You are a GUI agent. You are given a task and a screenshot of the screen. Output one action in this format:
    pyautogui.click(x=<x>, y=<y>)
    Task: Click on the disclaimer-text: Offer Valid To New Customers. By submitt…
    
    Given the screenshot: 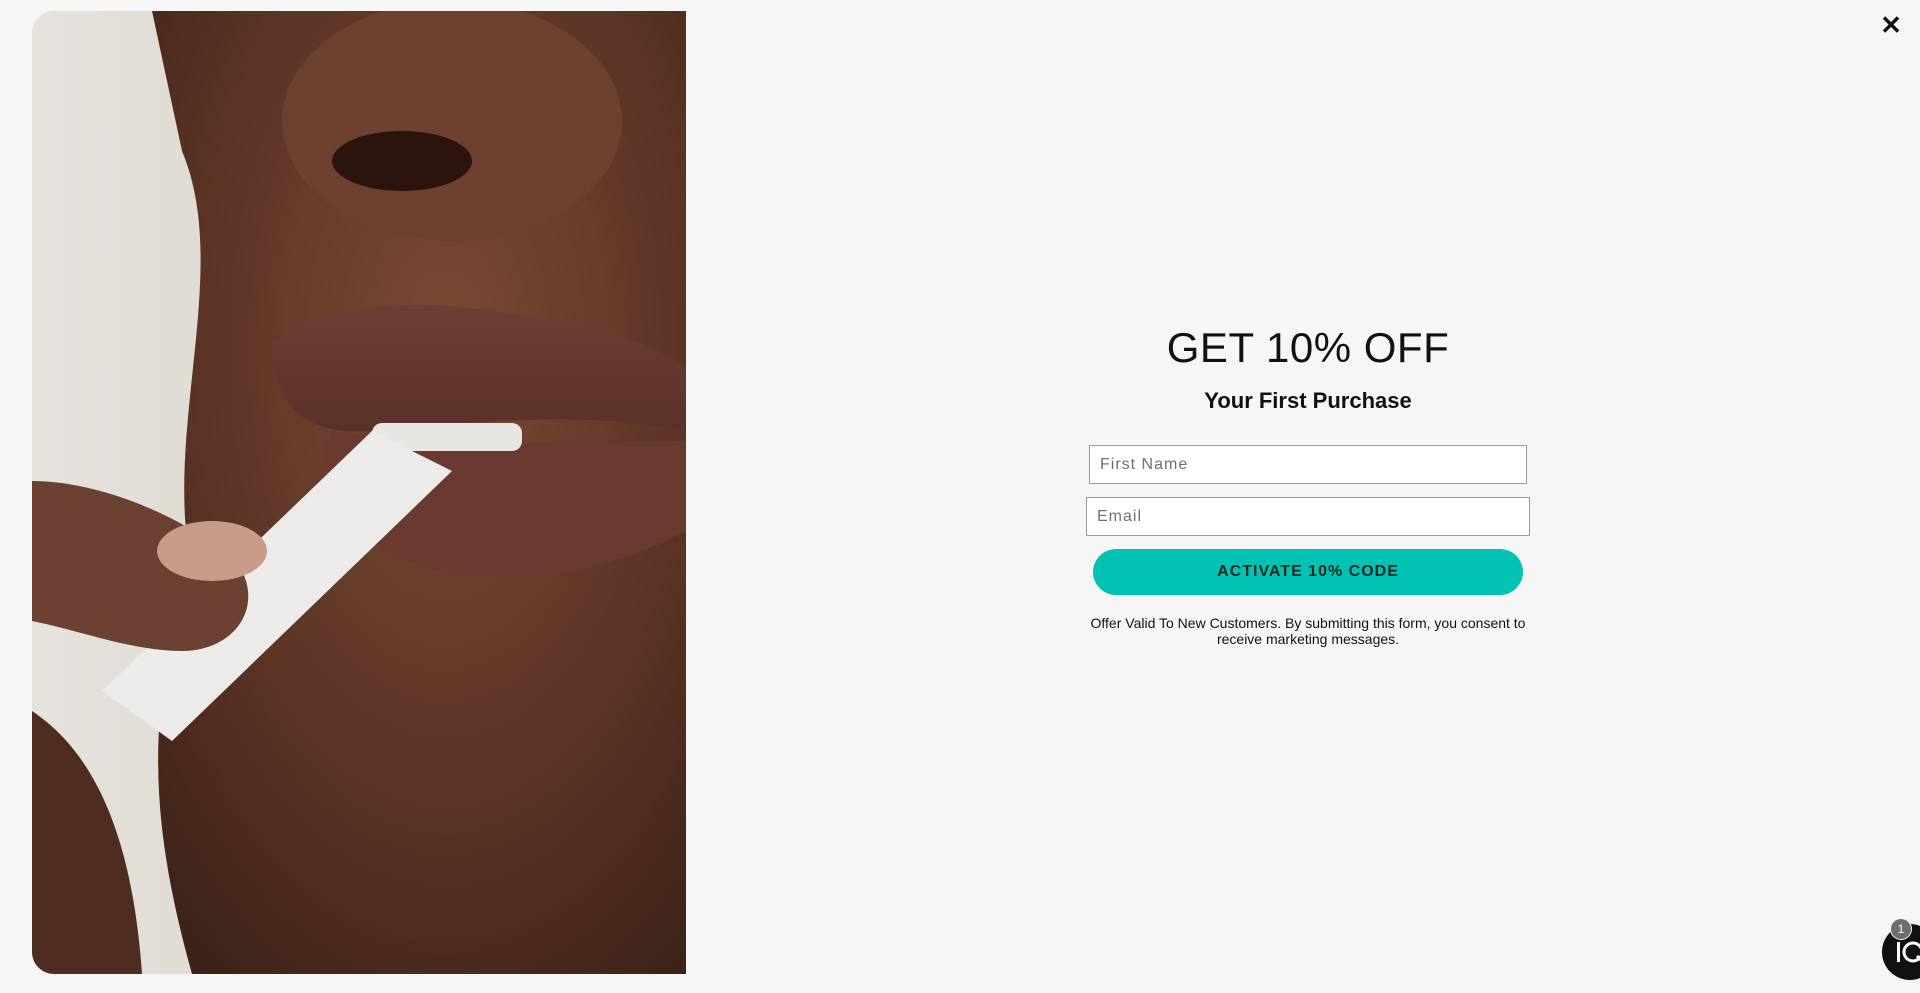 What is the action you would take?
    pyautogui.click(x=1308, y=631)
    